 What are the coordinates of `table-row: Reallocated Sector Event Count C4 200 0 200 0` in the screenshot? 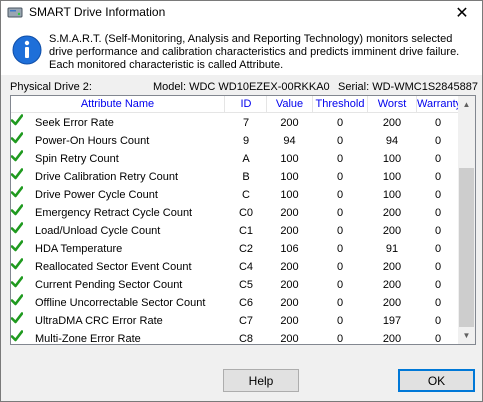 It's located at (235, 267).